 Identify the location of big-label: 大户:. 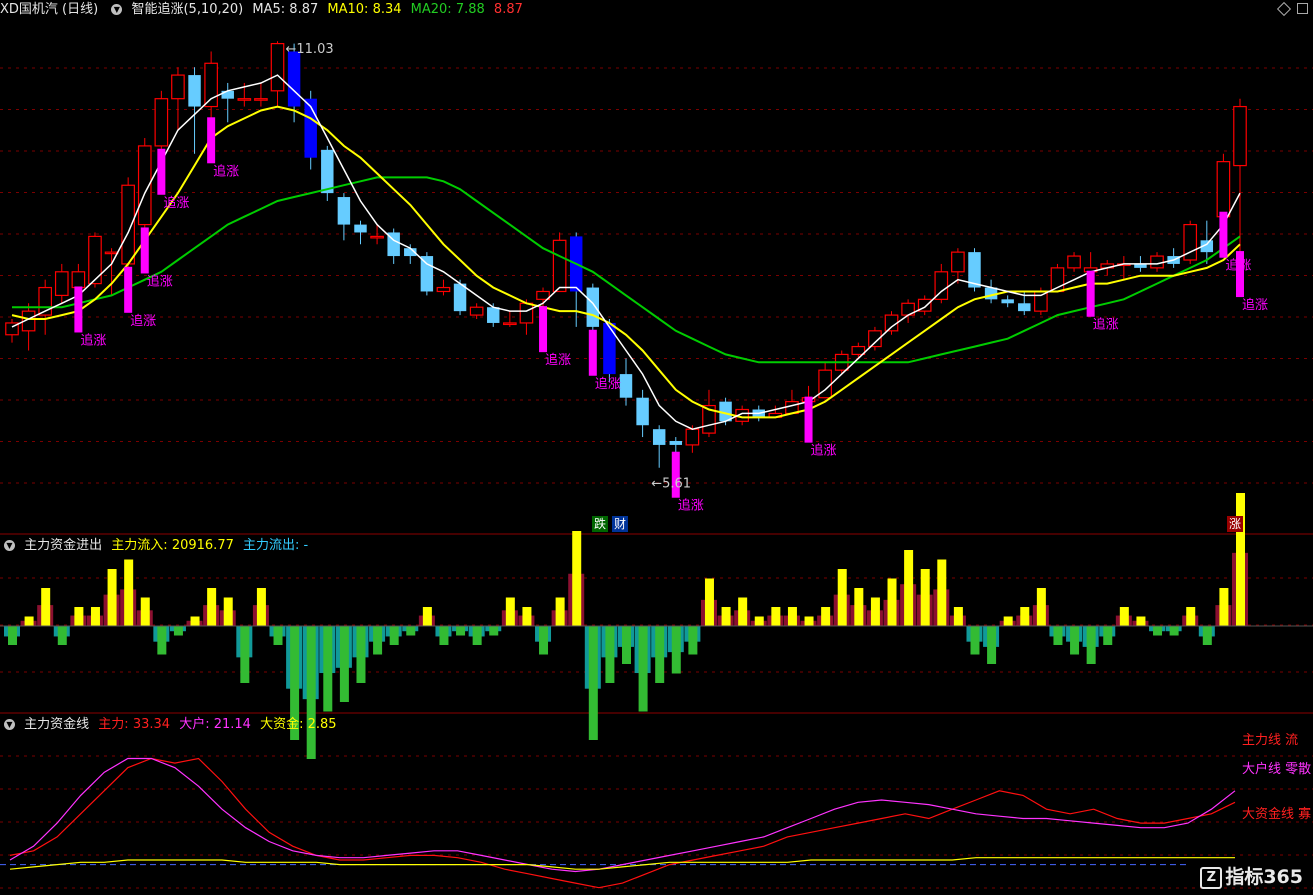
(194, 724).